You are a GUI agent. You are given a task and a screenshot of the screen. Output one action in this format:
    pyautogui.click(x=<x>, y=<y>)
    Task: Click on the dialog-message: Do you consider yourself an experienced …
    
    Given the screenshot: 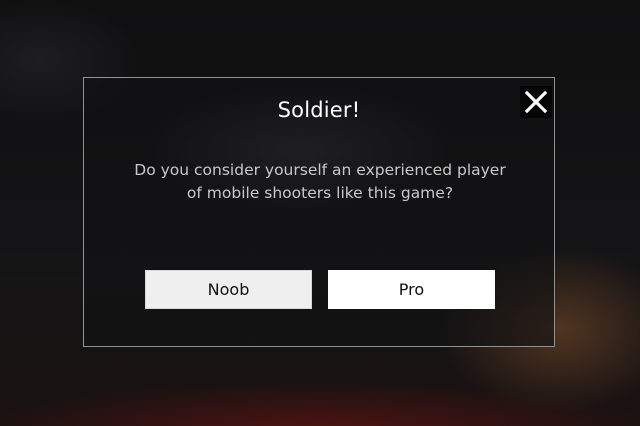 What is the action you would take?
    pyautogui.click(x=320, y=182)
    